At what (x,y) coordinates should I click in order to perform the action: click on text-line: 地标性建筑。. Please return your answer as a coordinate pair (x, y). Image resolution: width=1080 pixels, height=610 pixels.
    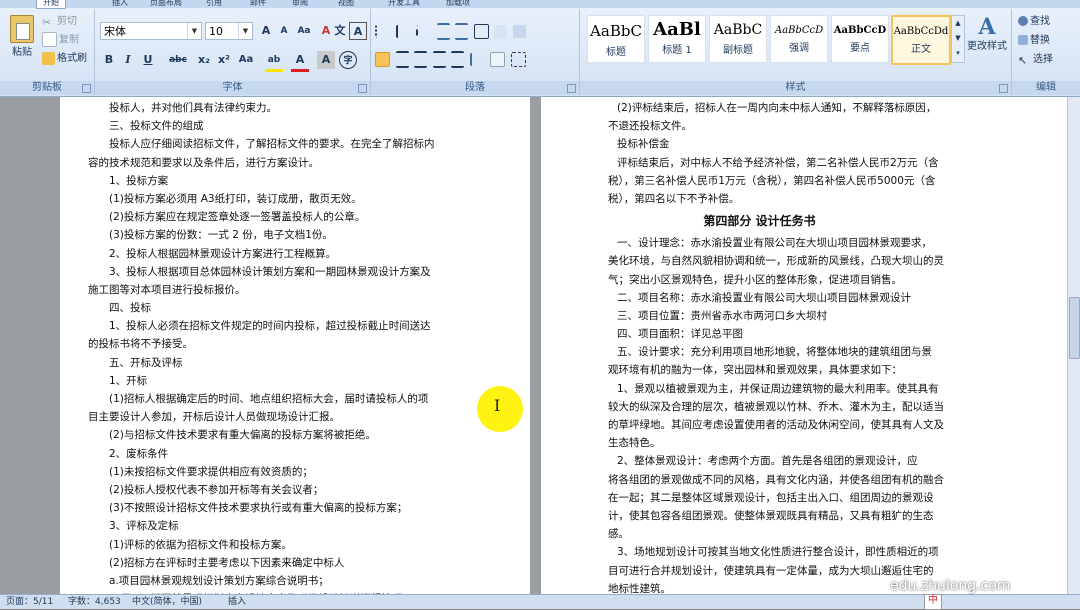
    Looking at the image, I should click on (639, 588).